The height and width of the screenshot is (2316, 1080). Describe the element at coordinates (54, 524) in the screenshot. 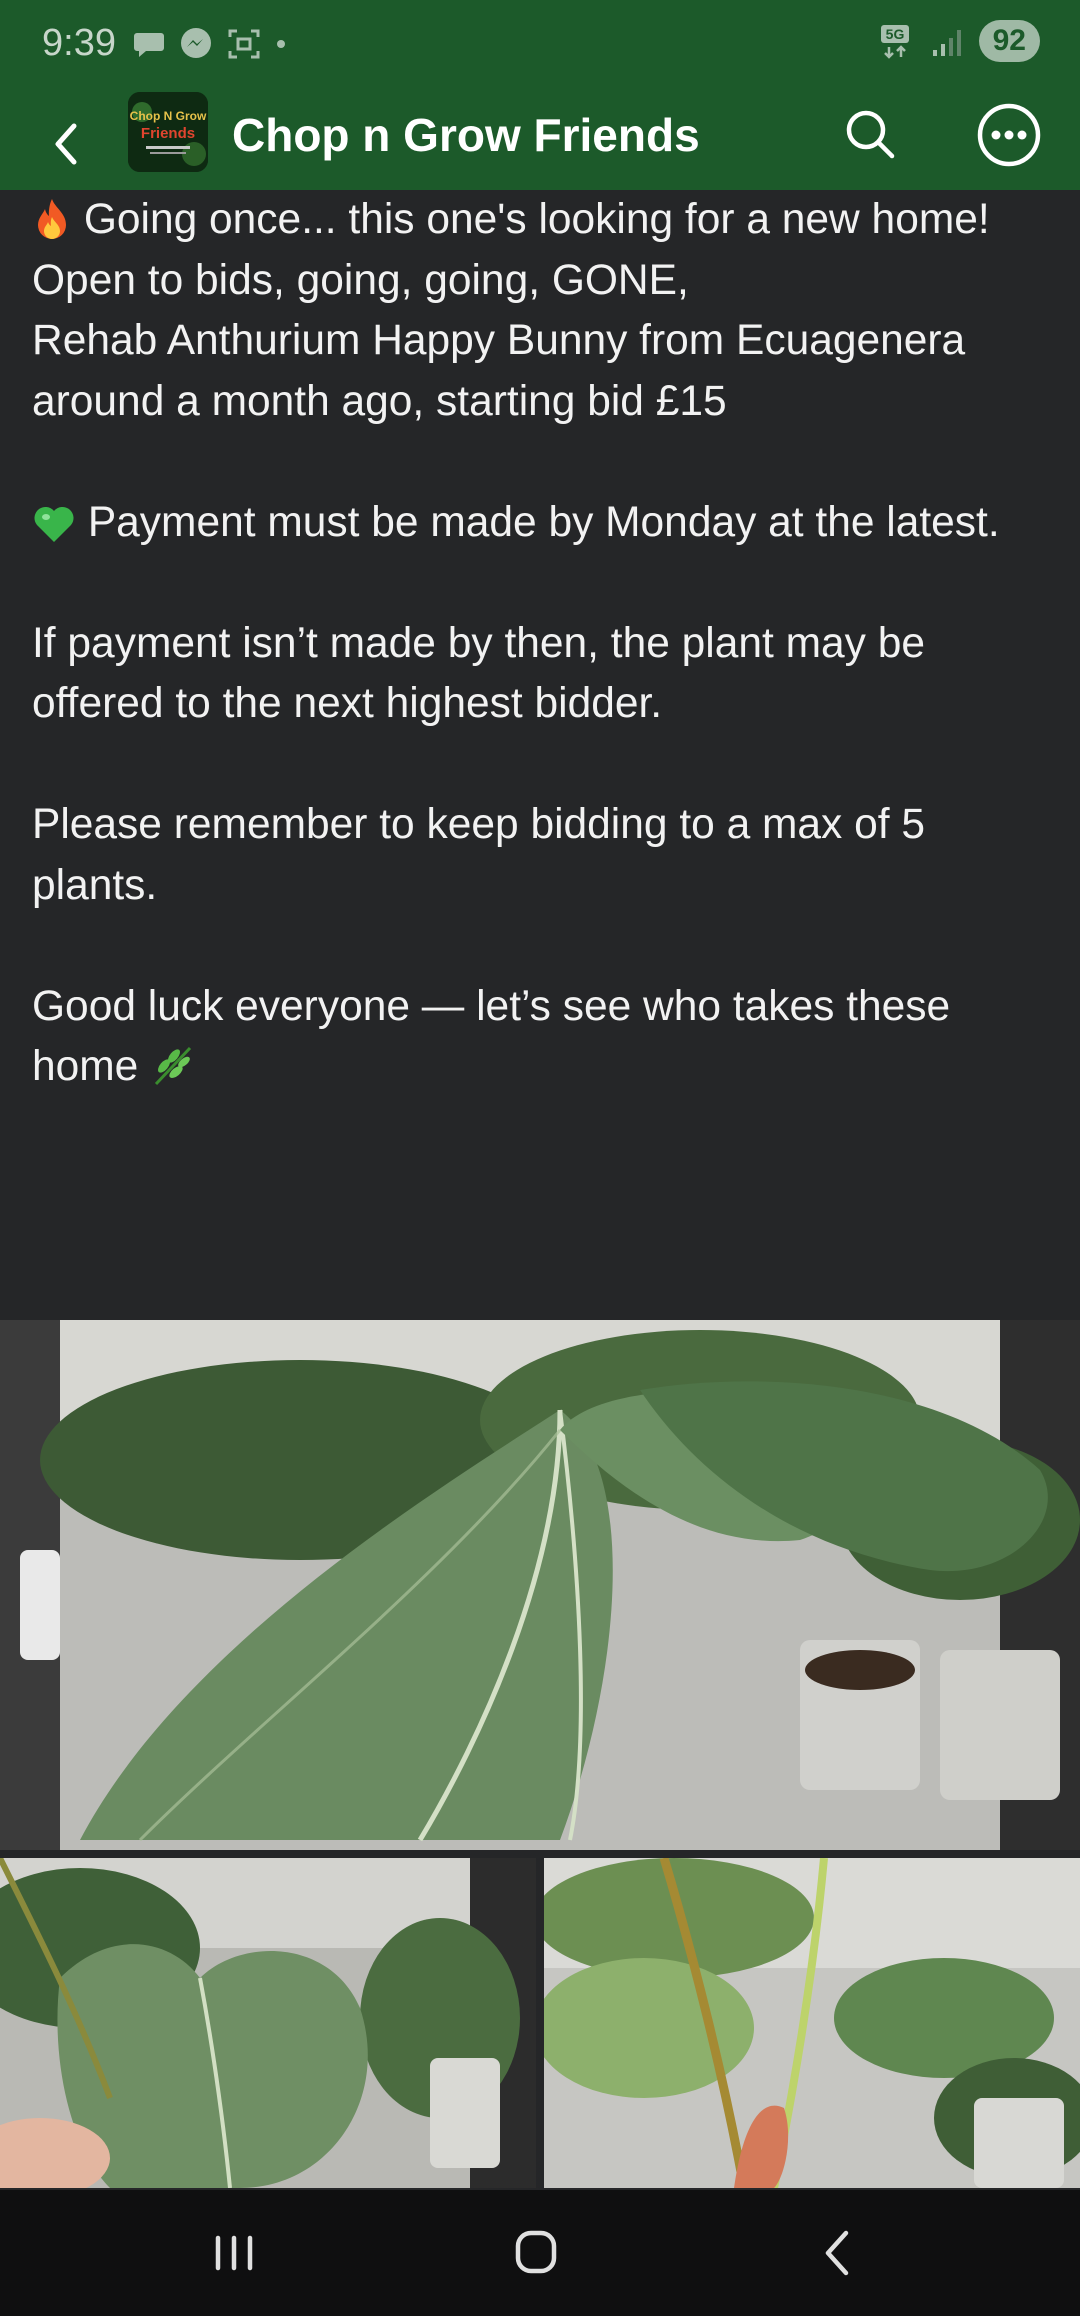

I see `green-heart-icon` at that location.